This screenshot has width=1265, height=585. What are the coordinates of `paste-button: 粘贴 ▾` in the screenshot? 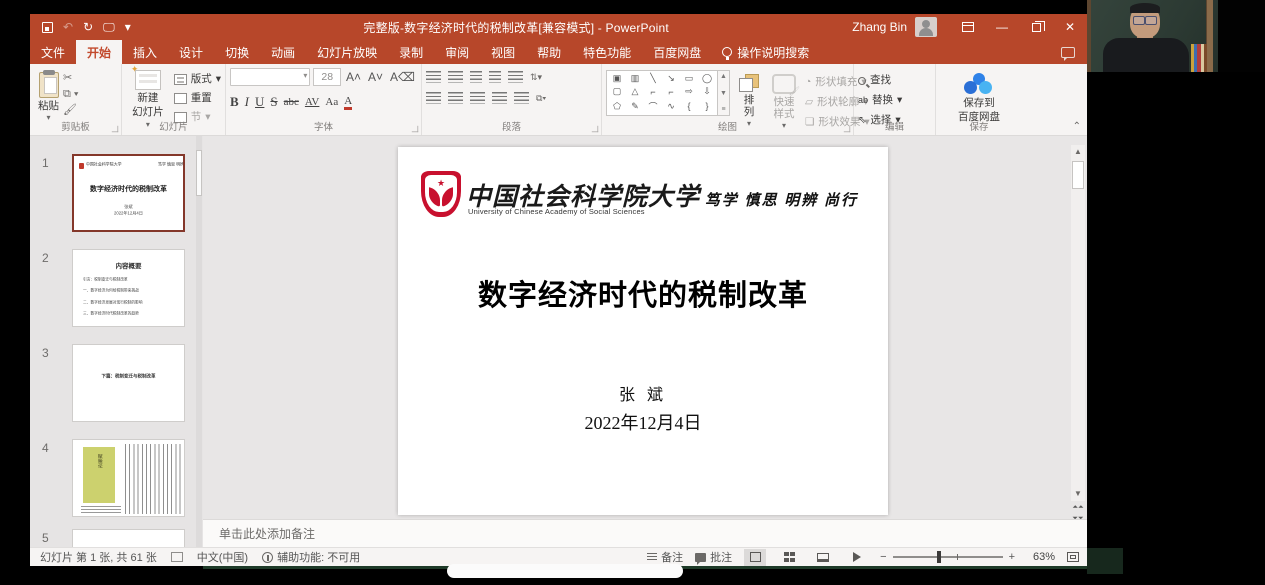 It's located at (48, 96).